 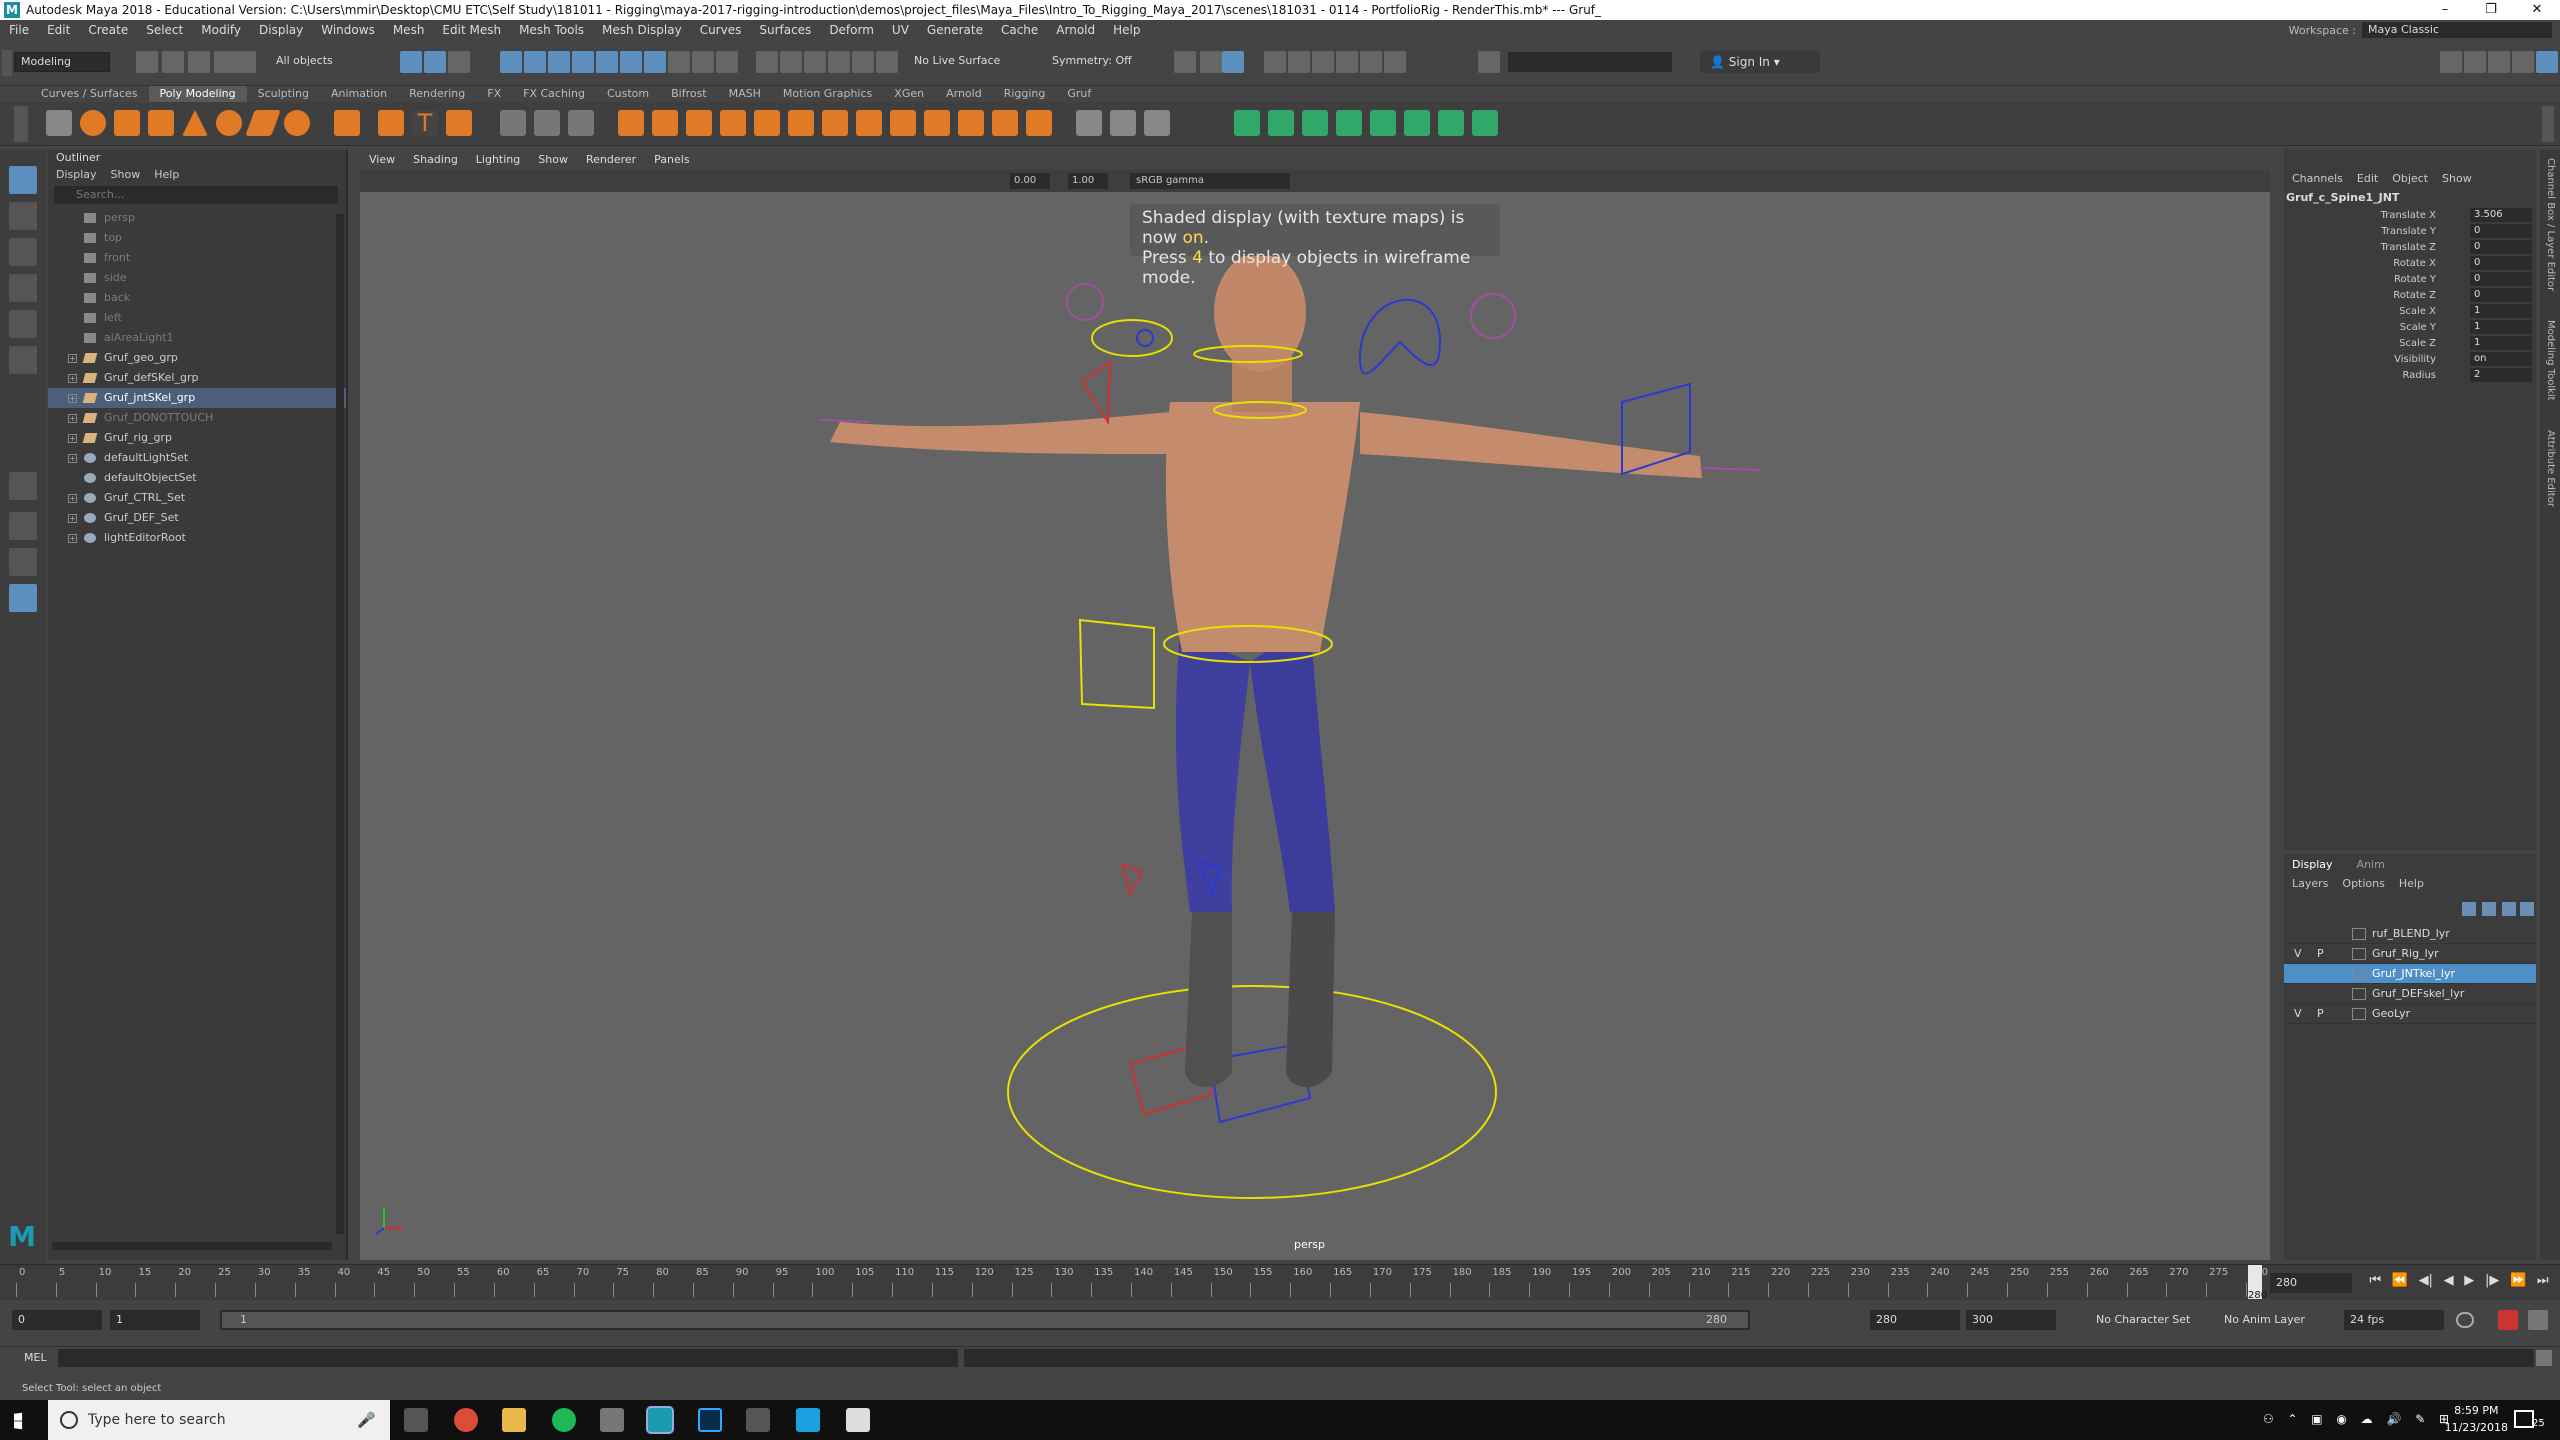 What do you see at coordinates (1275, 62) in the screenshot?
I see `render-frame-icon` at bounding box center [1275, 62].